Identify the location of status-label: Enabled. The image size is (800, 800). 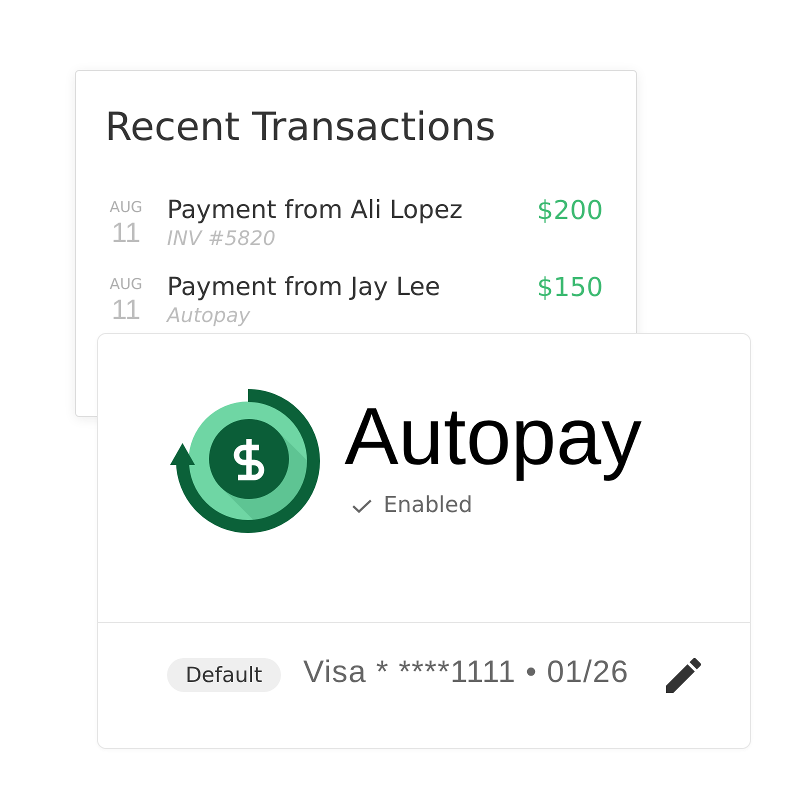
(428, 505).